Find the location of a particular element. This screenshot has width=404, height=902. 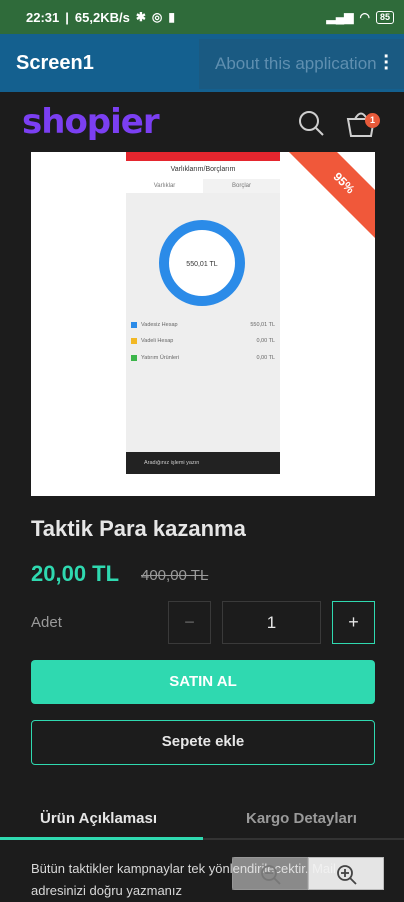

signal-icon: ▂▄▆ is located at coordinates (340, 17).